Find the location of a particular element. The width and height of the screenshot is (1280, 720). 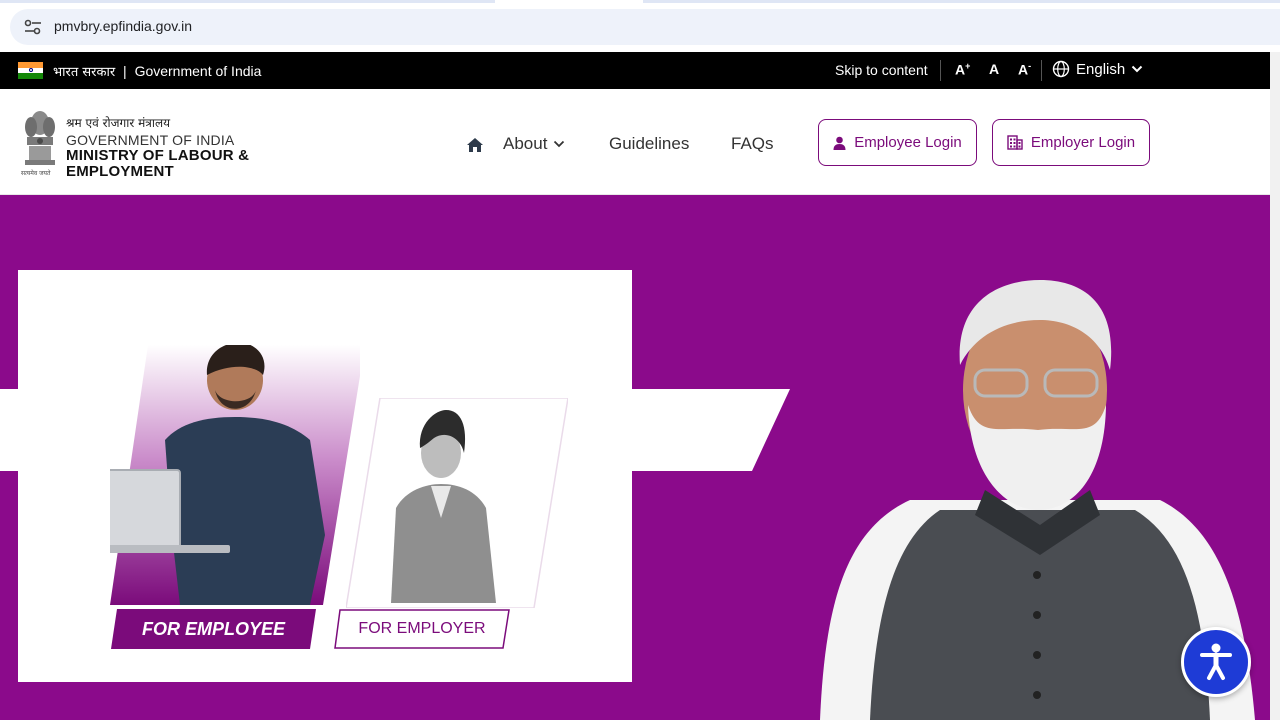

skip-to-content-link: Skip to content is located at coordinates (881, 70).